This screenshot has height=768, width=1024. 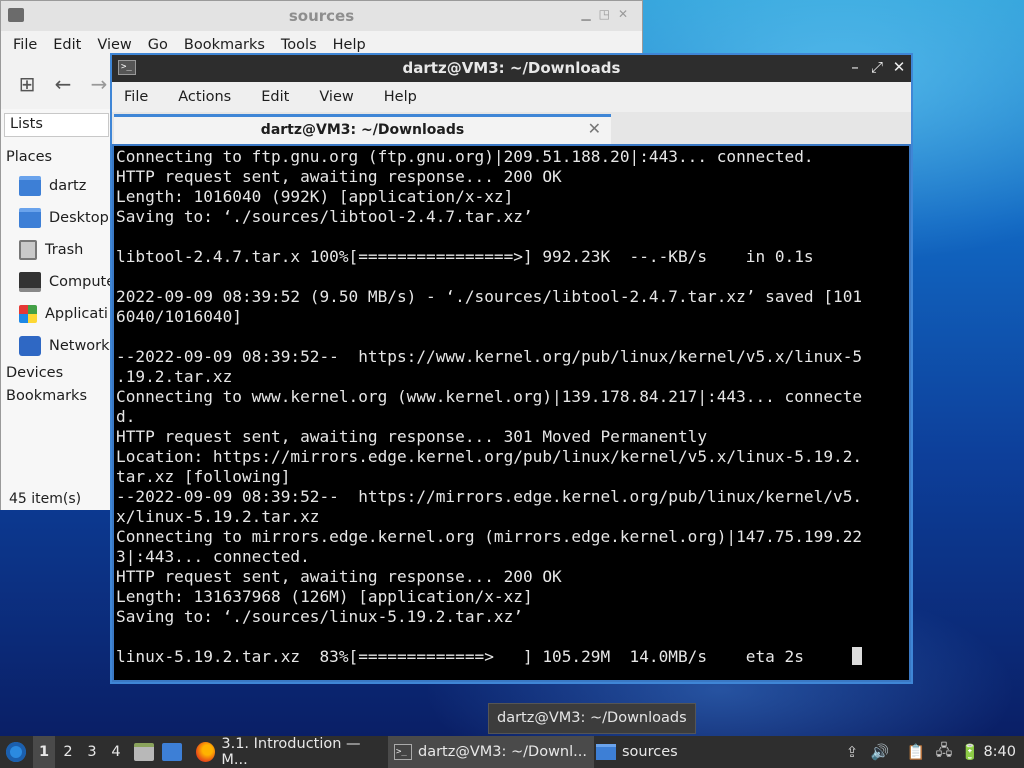 I want to click on start-logo-icon, so click(x=16, y=752).